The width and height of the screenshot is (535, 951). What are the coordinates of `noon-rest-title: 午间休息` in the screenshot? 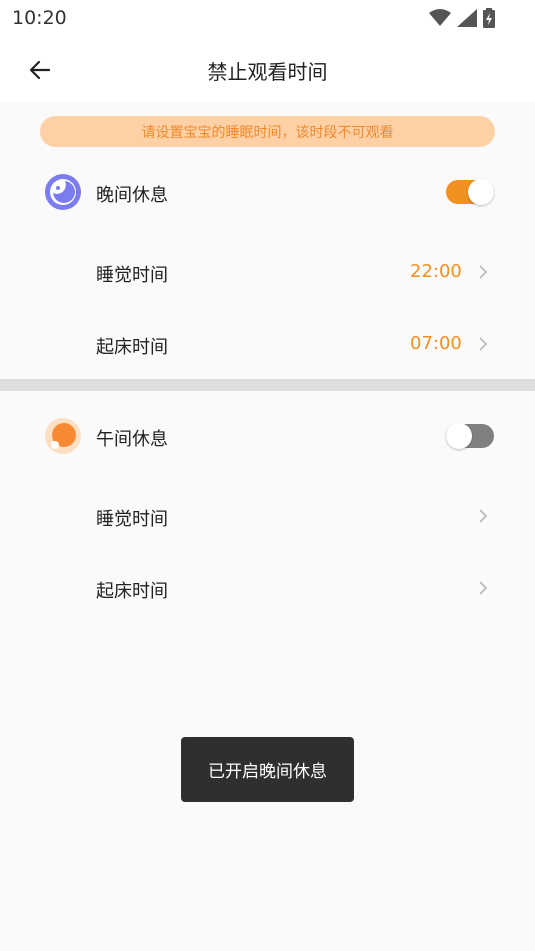 It's located at (132, 439).